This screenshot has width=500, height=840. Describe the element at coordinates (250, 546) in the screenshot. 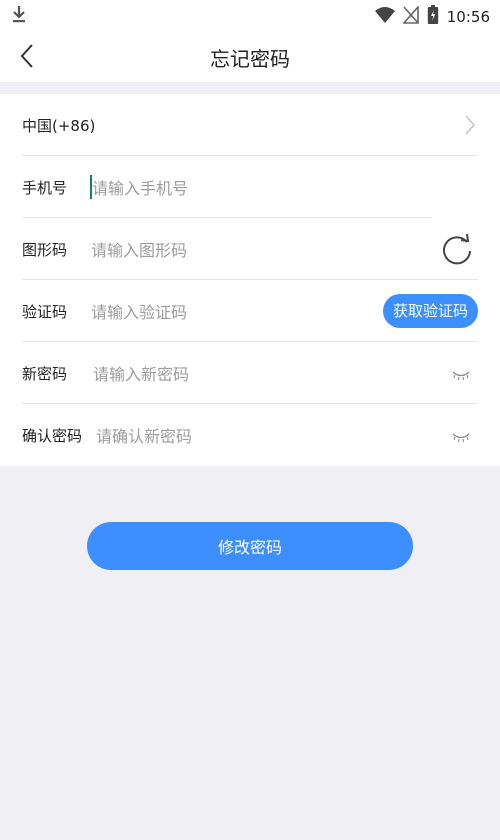

I see `change-password-button: 修改密码` at that location.